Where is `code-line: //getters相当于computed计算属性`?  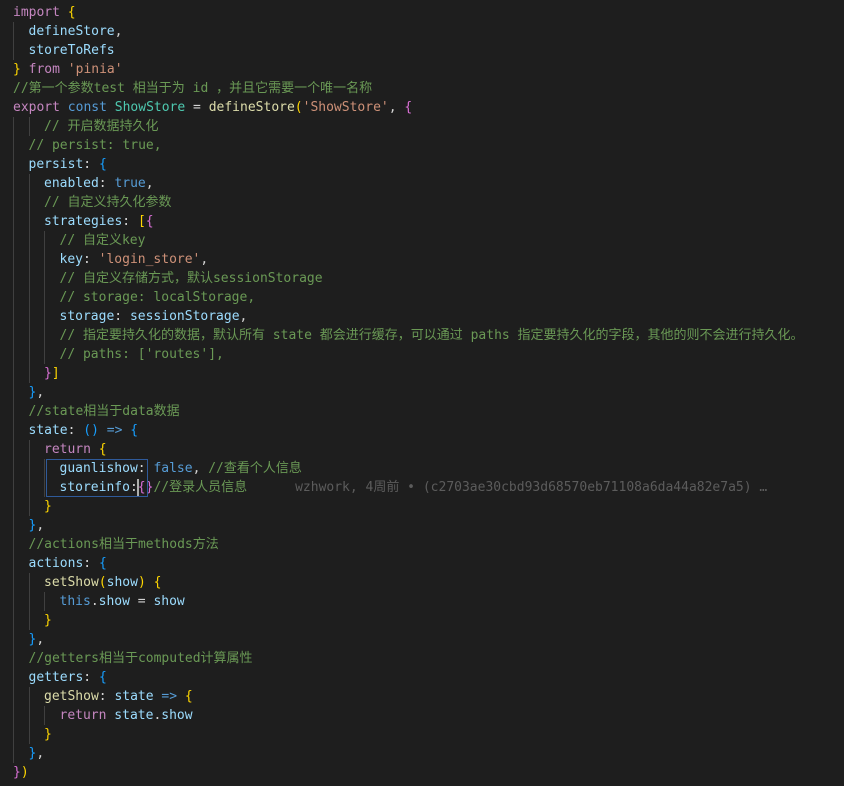
code-line: //getters相当于computed计算属性 is located at coordinates (422, 658).